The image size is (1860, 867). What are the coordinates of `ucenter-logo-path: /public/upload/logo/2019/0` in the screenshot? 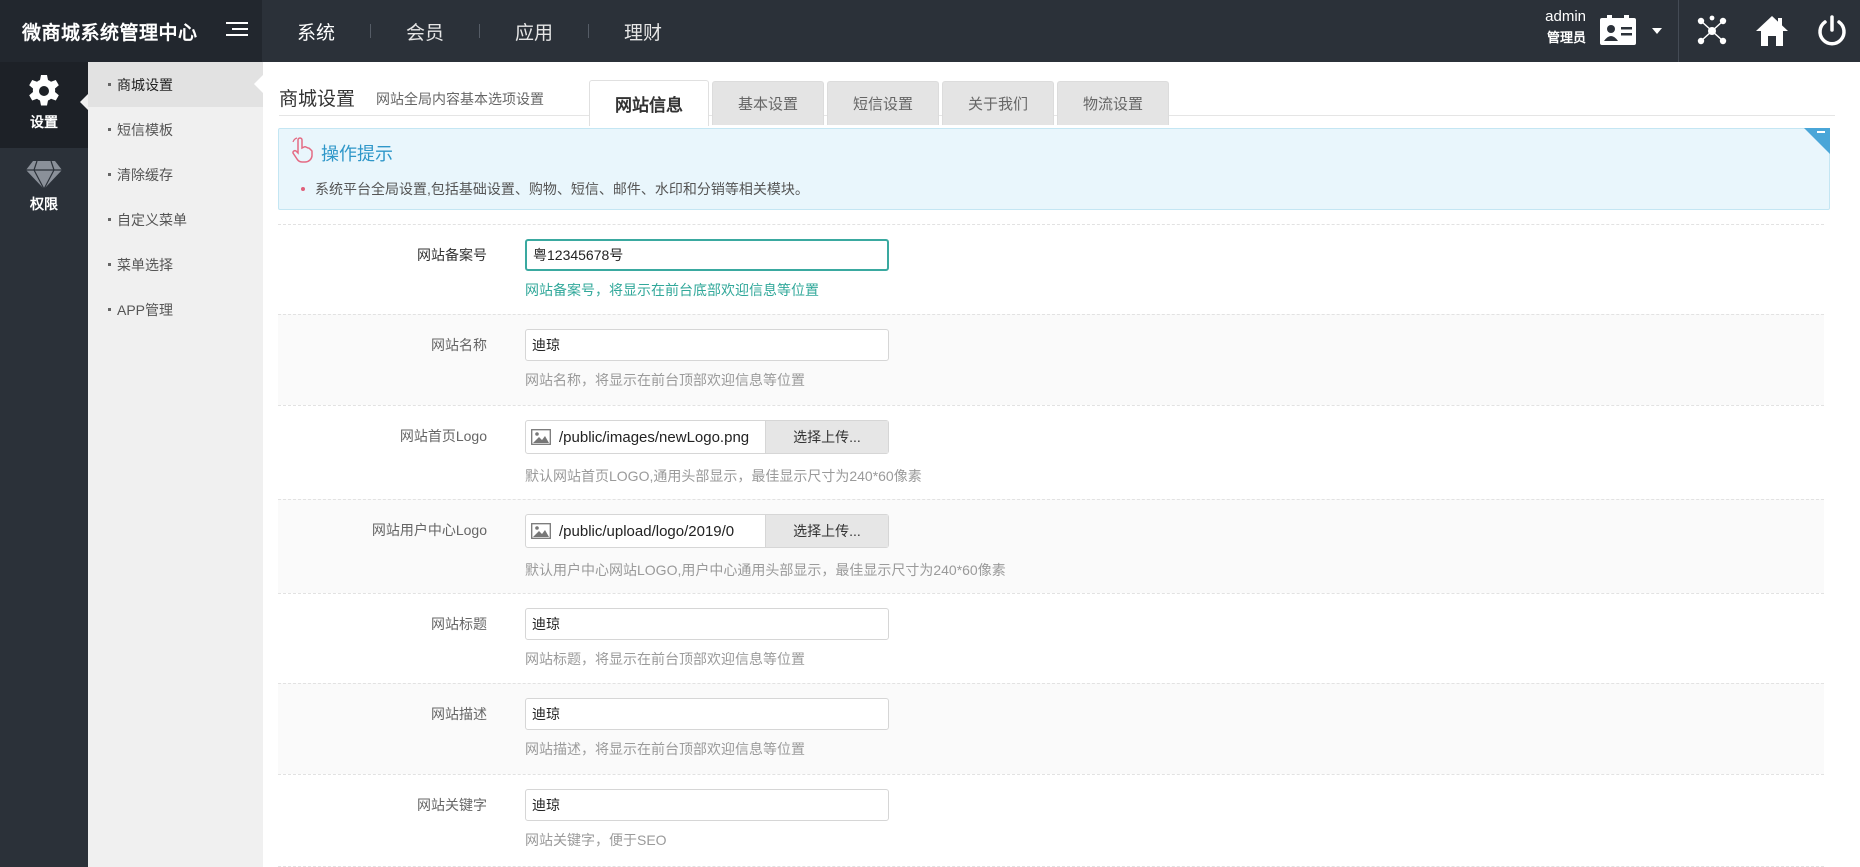 It's located at (661, 531).